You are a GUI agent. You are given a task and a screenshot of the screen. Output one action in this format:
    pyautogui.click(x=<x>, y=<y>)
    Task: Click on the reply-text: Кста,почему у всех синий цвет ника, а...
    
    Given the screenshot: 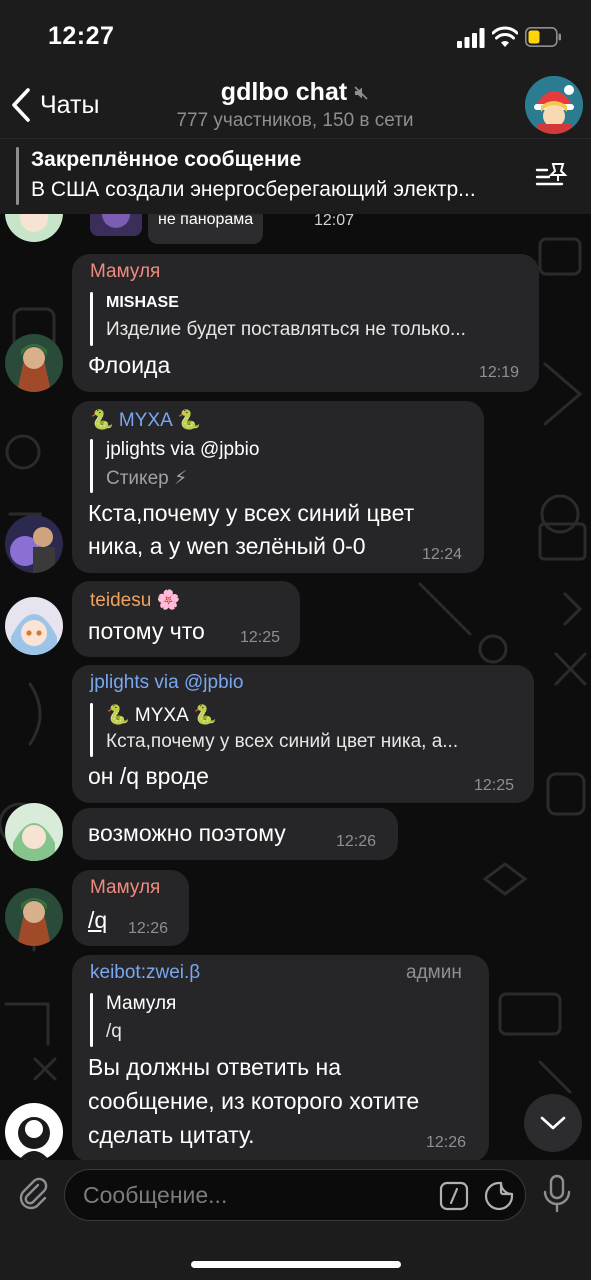 What is the action you would take?
    pyautogui.click(x=282, y=741)
    